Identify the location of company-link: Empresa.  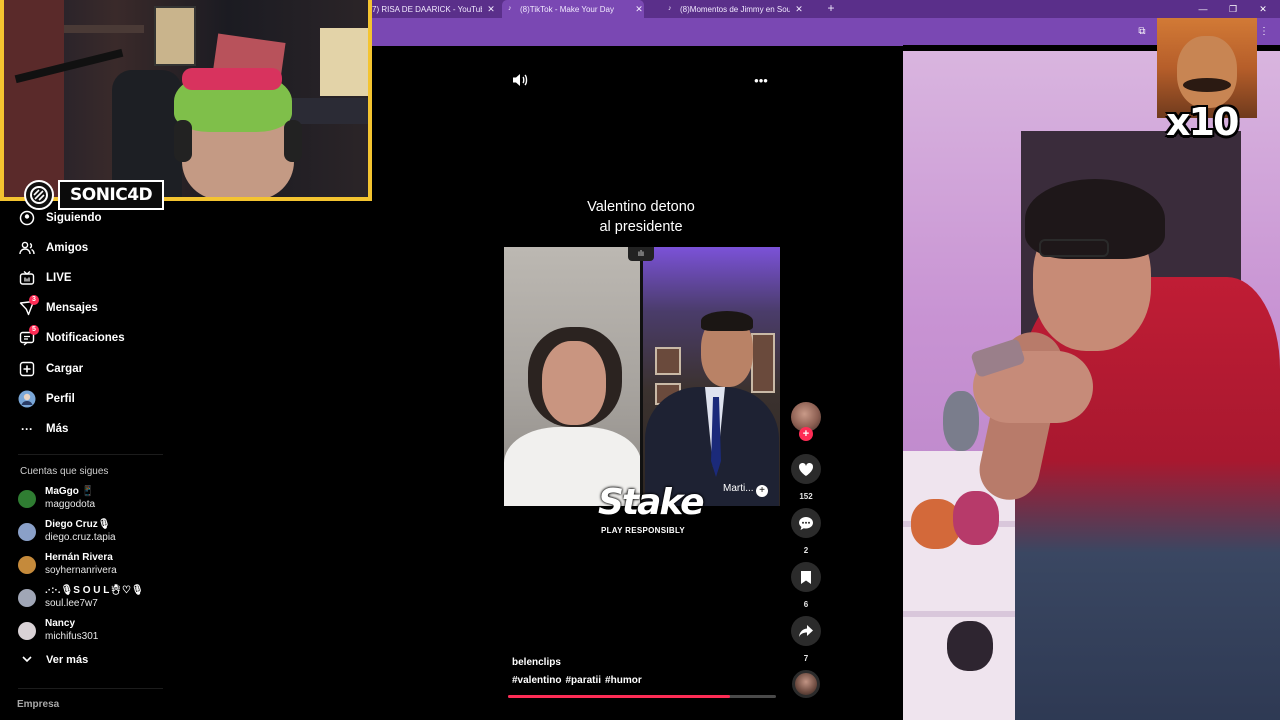
(38, 704).